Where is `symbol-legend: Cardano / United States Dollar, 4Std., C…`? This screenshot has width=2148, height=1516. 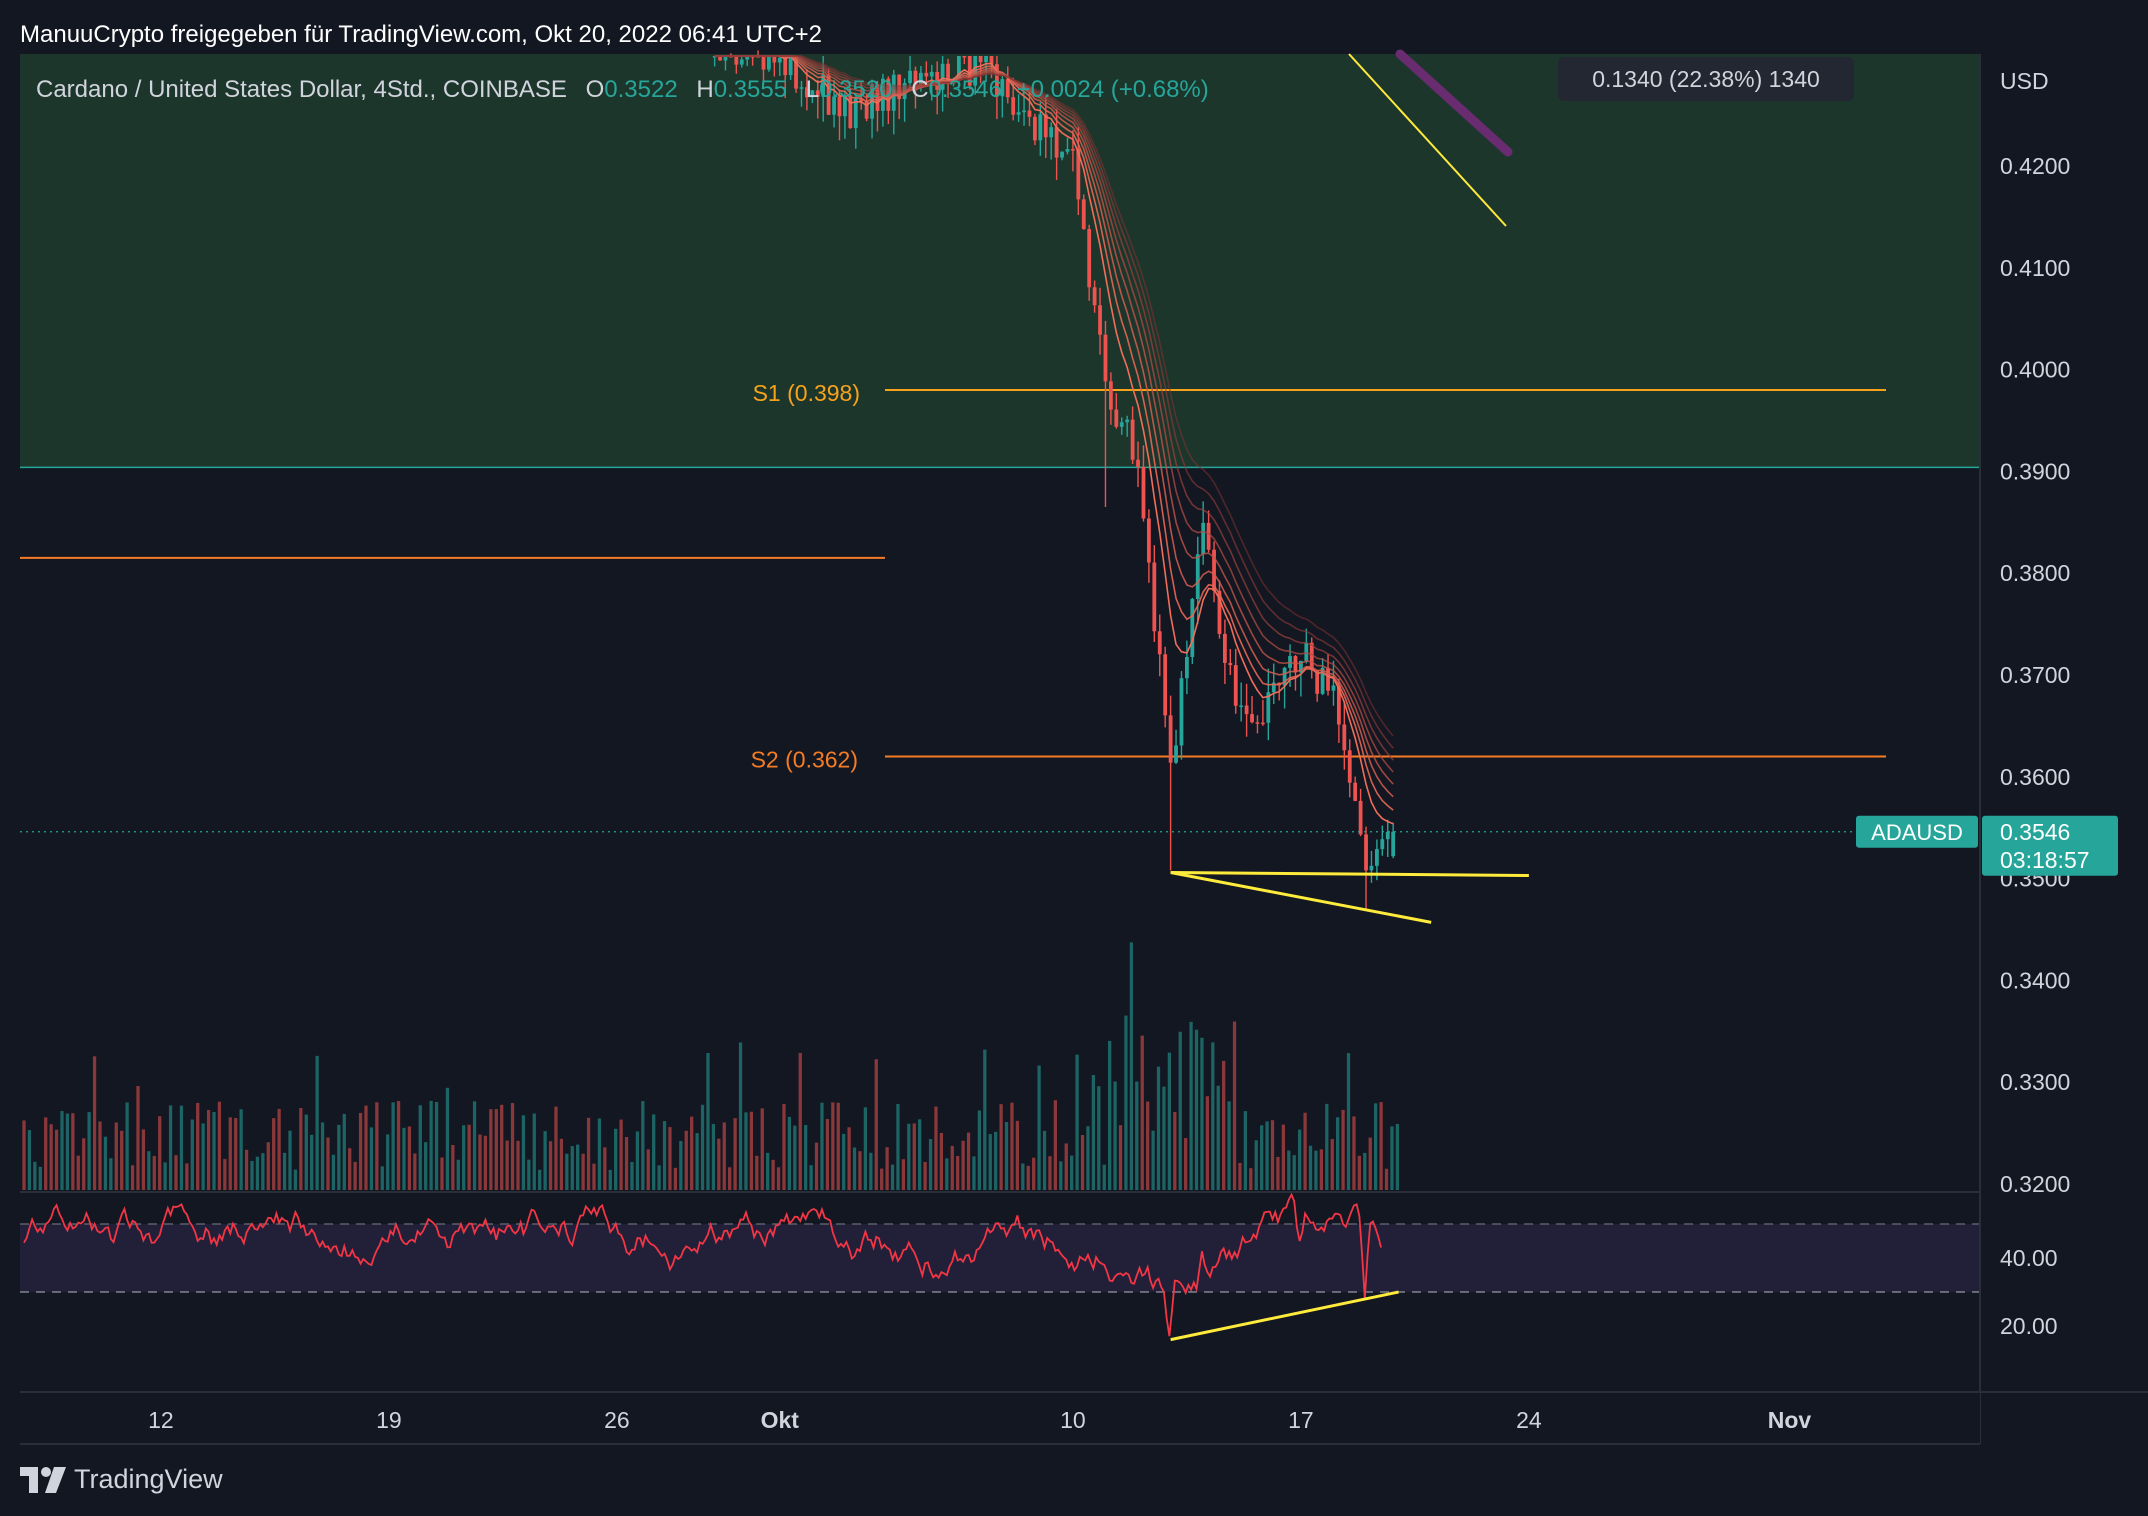 symbol-legend: Cardano / United States Dollar, 4Std., C… is located at coordinates (622, 90).